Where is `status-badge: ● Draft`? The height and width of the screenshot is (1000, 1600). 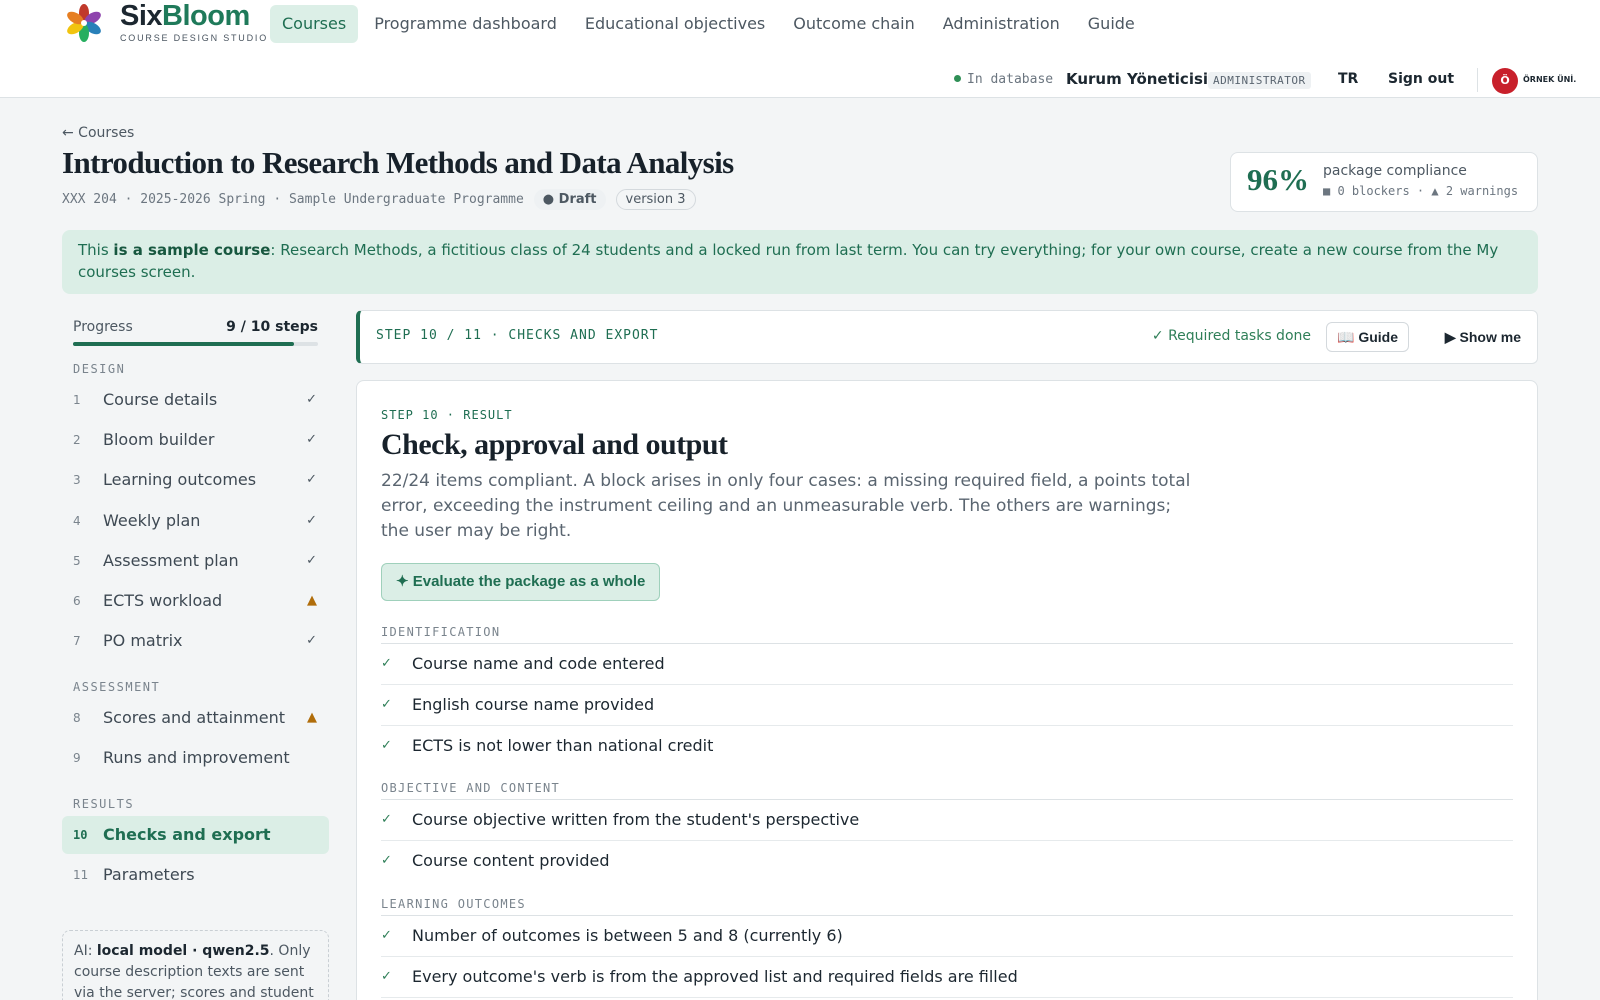
status-badge: ● Draft is located at coordinates (569, 199).